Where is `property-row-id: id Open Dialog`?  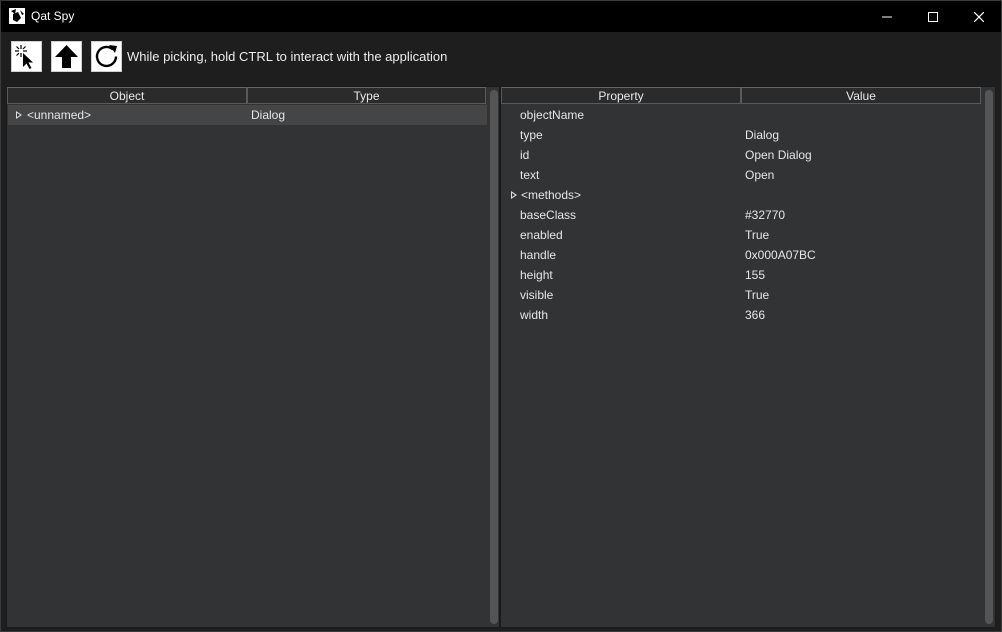
property-row-id: id Open Dialog is located at coordinates (742, 155).